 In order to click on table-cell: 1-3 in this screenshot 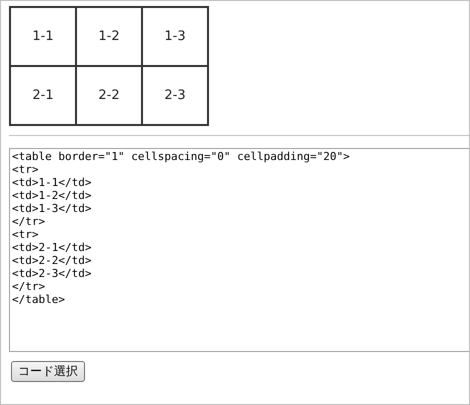, I will do `click(175, 36)`.